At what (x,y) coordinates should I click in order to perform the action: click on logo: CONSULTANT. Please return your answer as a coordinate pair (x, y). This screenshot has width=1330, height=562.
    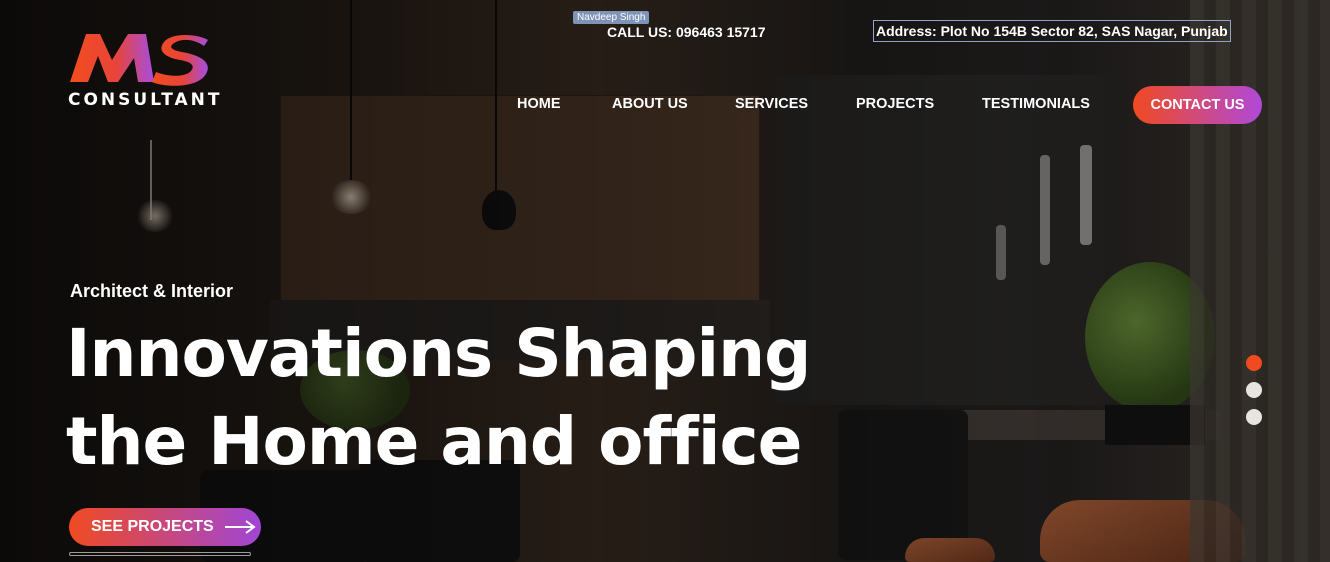
    Looking at the image, I should click on (145, 70).